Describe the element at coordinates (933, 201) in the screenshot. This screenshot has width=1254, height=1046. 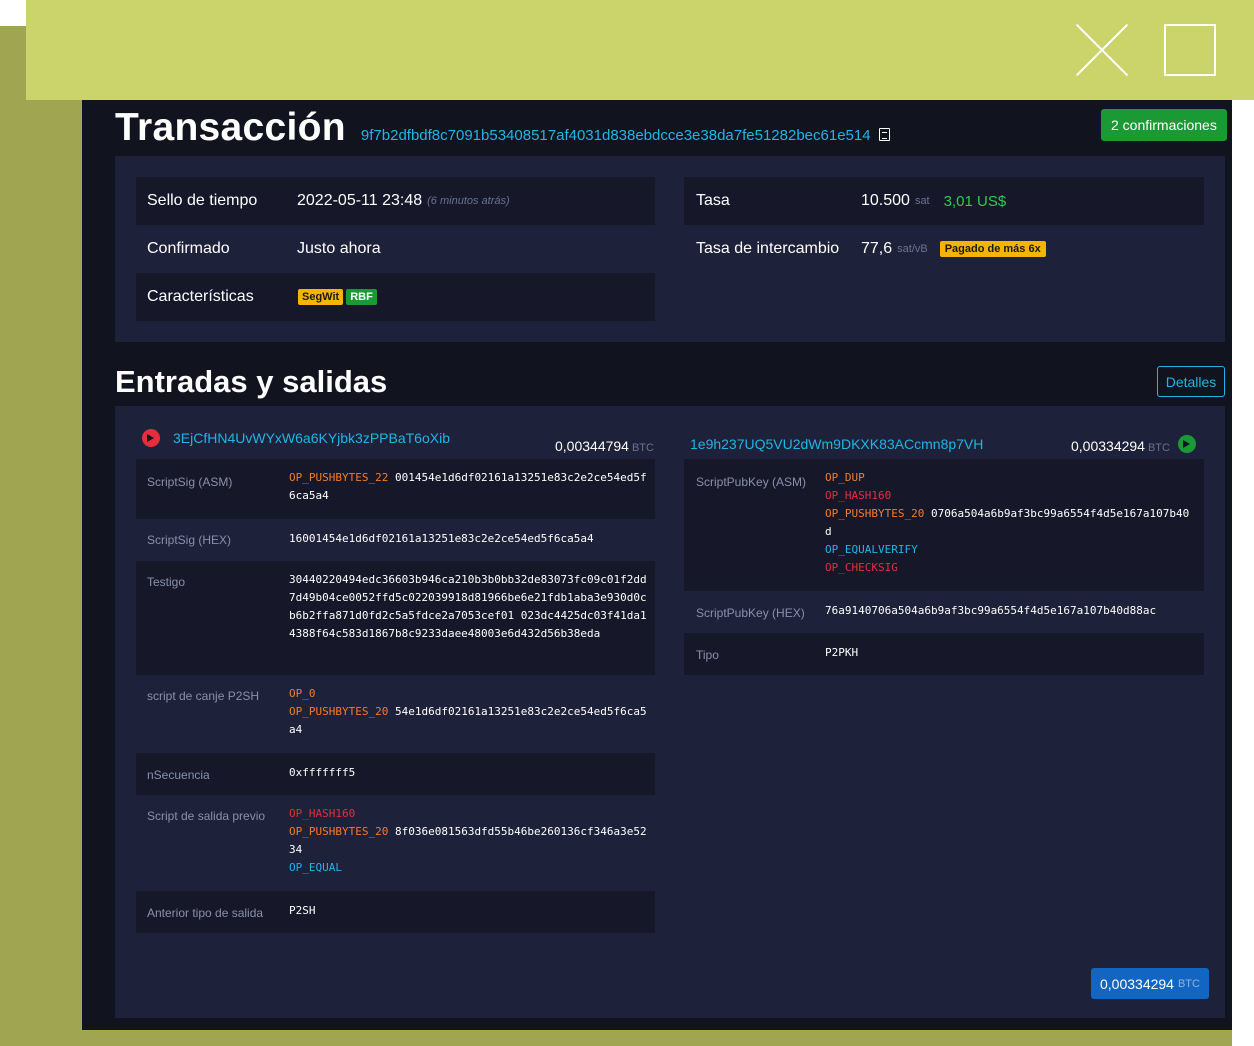
I see `fee-value-wrap: 10.500 sat 3,01 US$` at that location.